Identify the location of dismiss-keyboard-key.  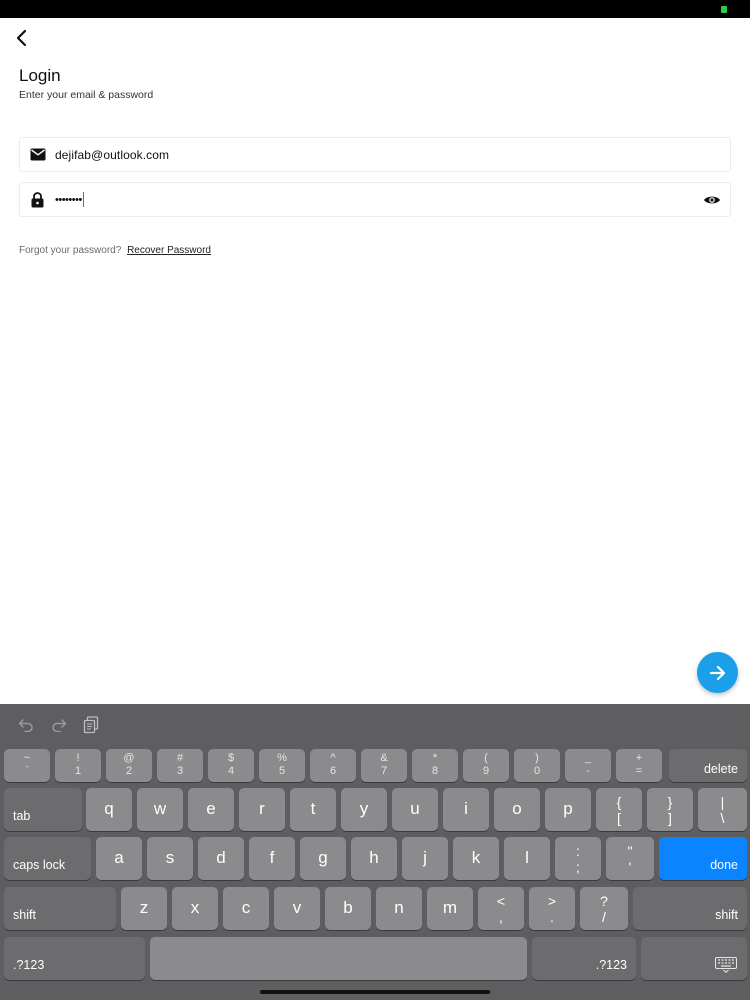
(694, 958).